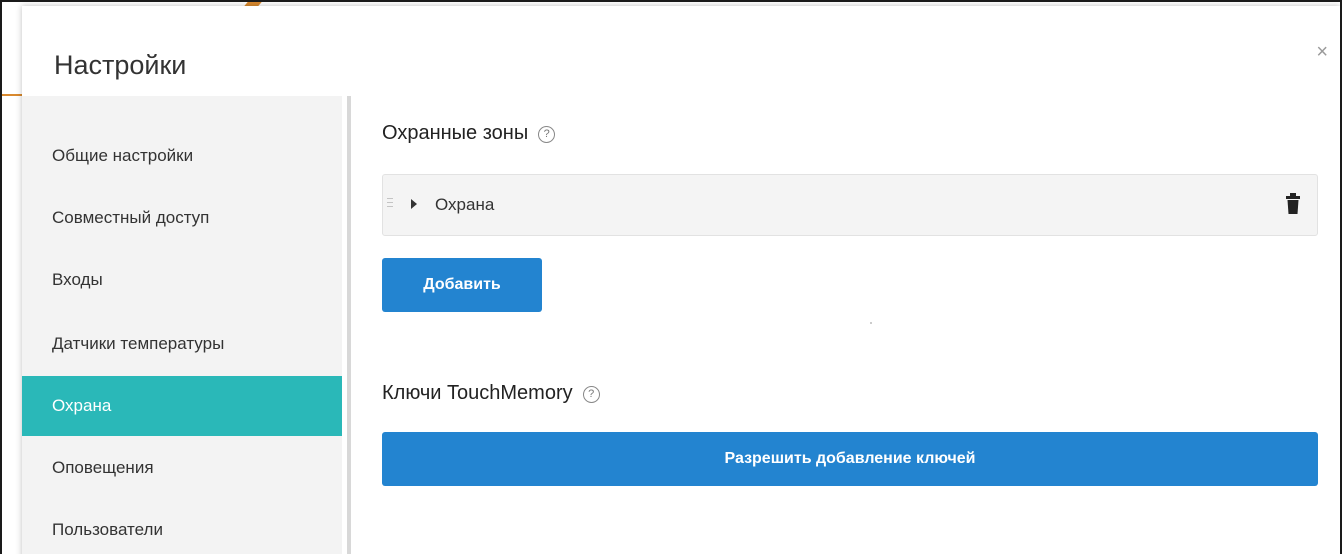 The height and width of the screenshot is (554, 1342). Describe the element at coordinates (414, 204) in the screenshot. I see `caret-right-icon` at that location.